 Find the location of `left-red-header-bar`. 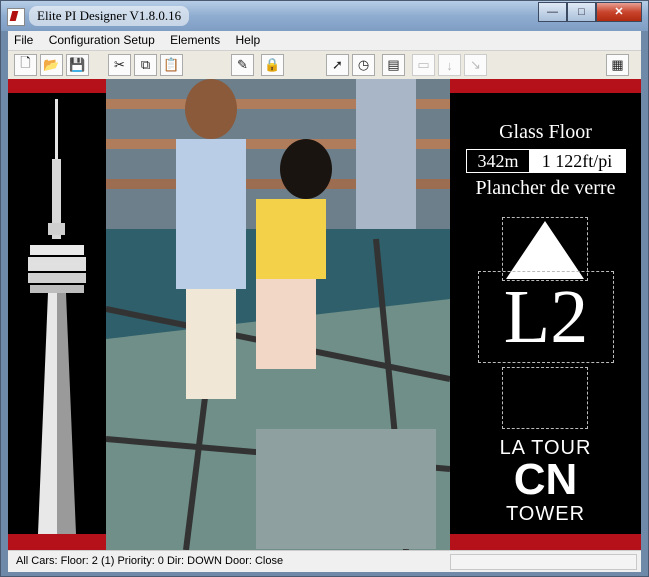

left-red-header-bar is located at coordinates (57, 86).